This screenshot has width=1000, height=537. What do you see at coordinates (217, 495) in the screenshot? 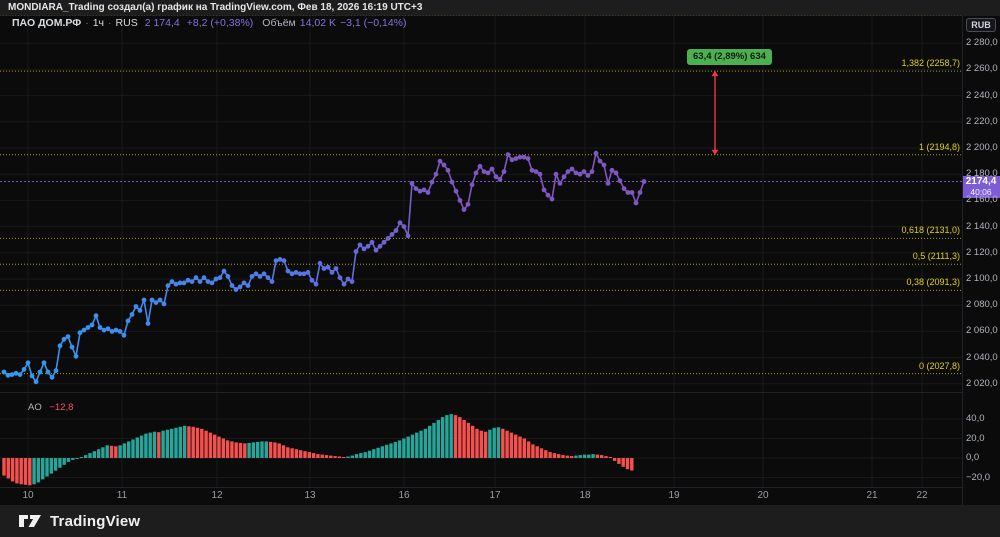
I see `time-axis-label: 12` at bounding box center [217, 495].